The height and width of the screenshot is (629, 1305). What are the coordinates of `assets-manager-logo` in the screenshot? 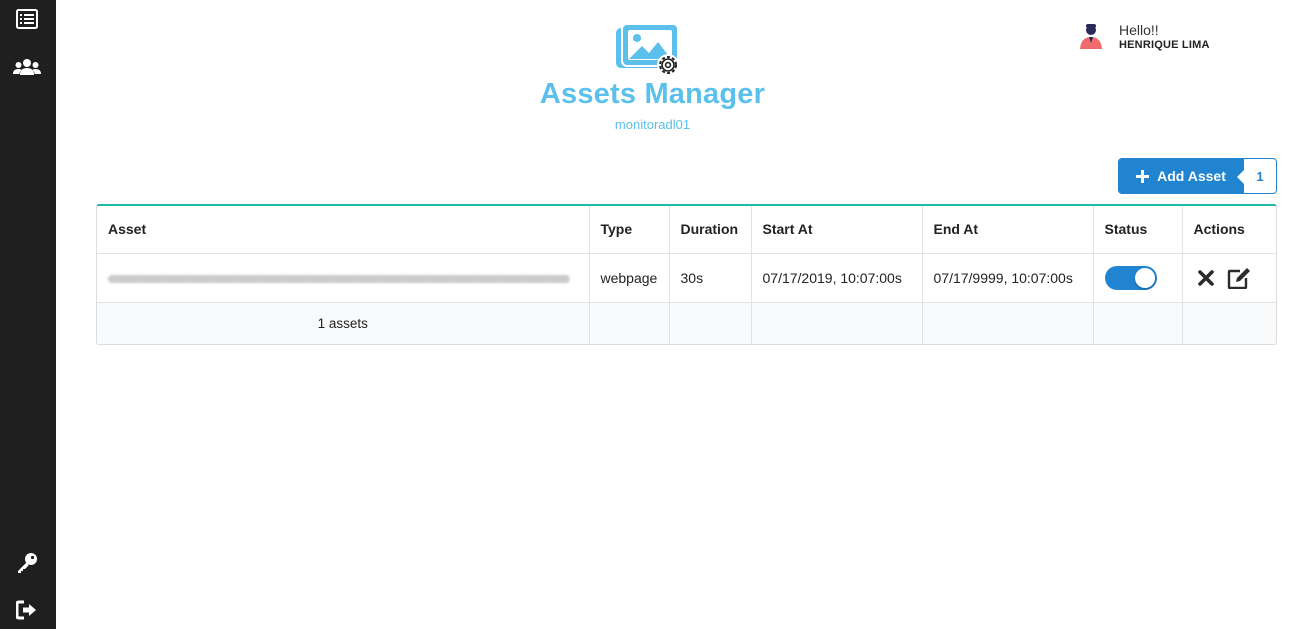 It's located at (648, 50).